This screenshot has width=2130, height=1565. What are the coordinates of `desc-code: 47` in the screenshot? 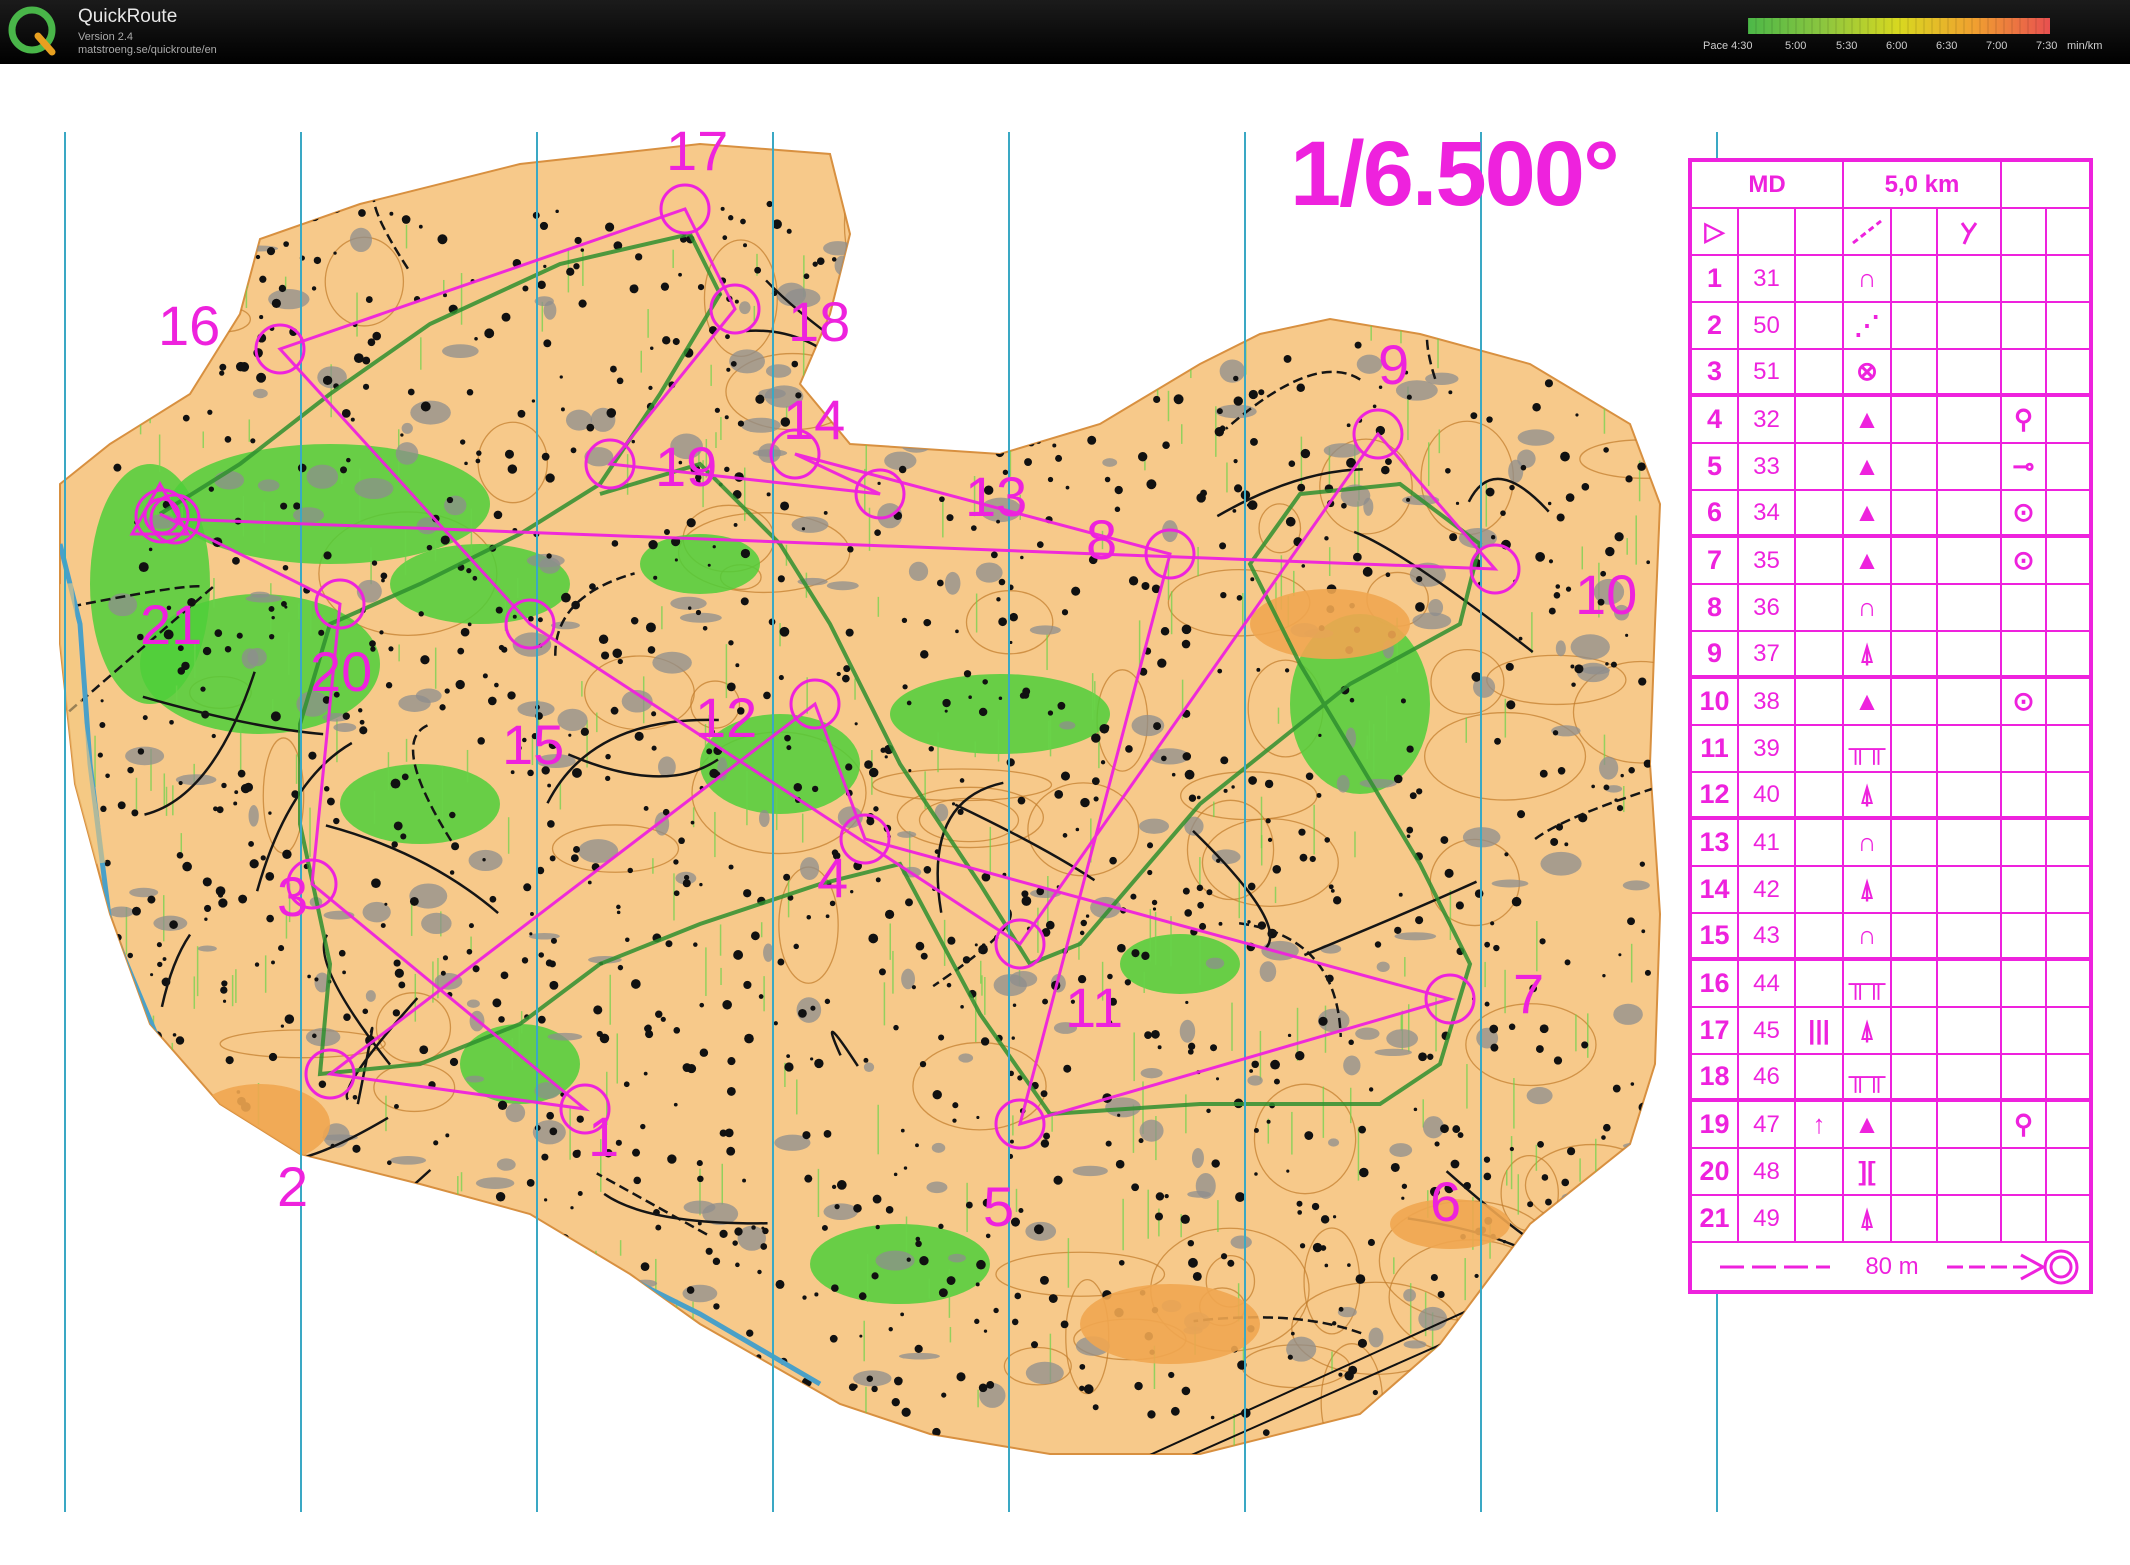 It's located at (1767, 1124).